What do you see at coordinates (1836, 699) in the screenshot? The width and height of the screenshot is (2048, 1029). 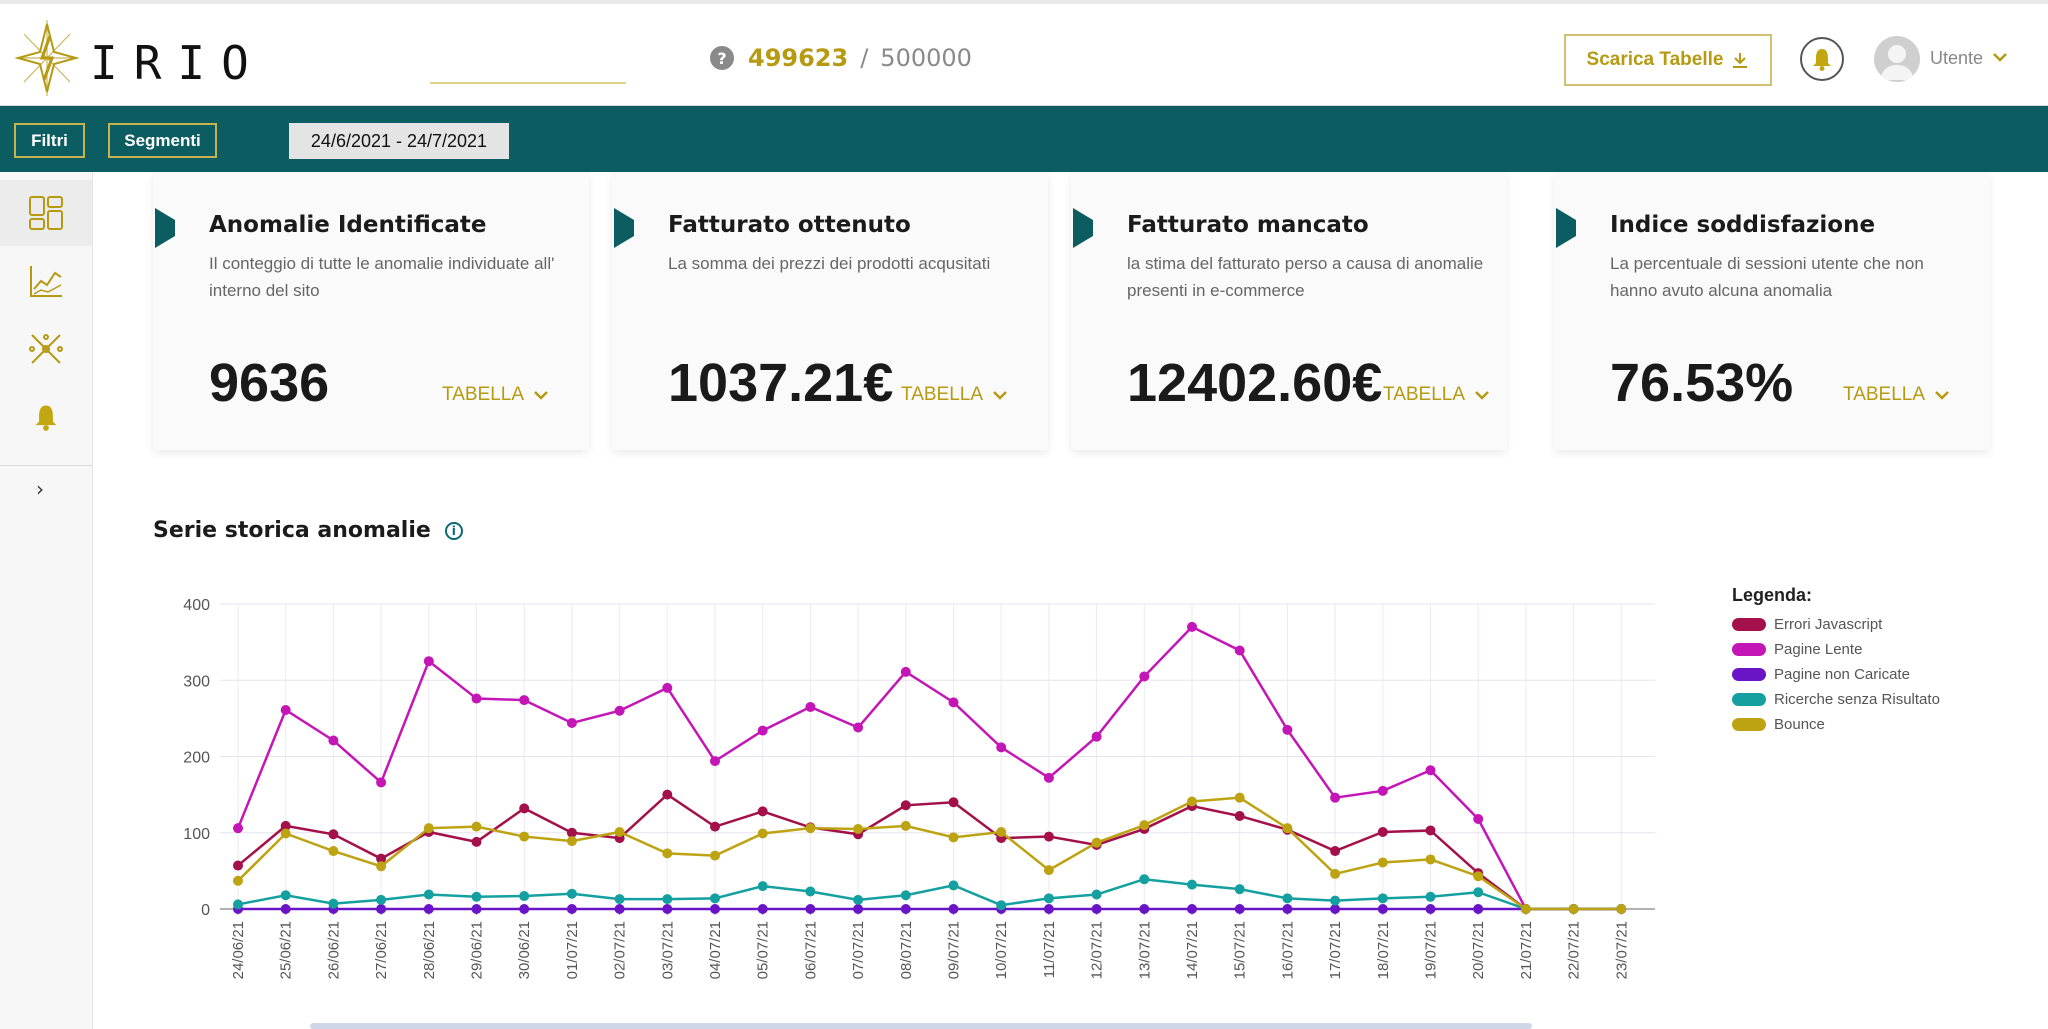 I see `legend-item: Ricerche senza Risultato` at bounding box center [1836, 699].